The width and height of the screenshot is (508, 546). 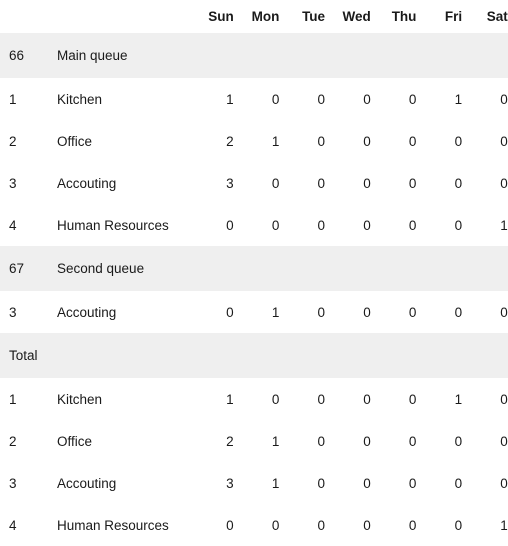 I want to click on column-header-thu: Thu, so click(x=401, y=16).